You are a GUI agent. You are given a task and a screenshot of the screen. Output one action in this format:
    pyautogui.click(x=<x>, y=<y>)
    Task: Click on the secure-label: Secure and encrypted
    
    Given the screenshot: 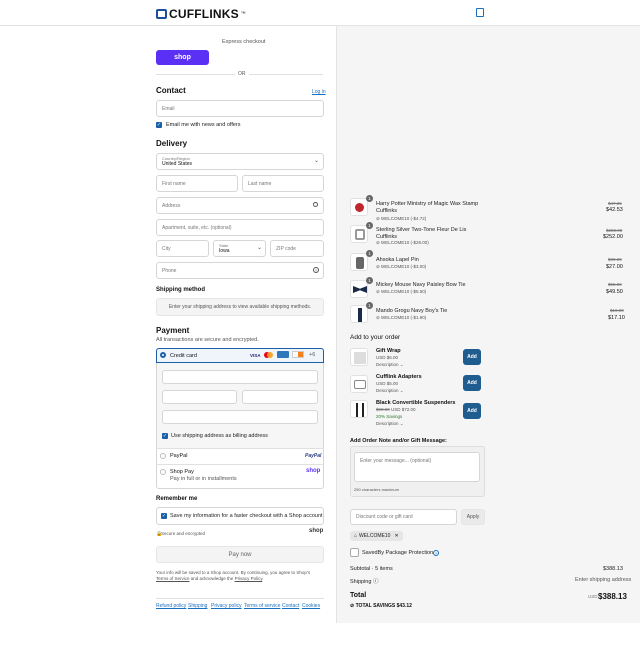 What is the action you would take?
    pyautogui.click(x=183, y=533)
    